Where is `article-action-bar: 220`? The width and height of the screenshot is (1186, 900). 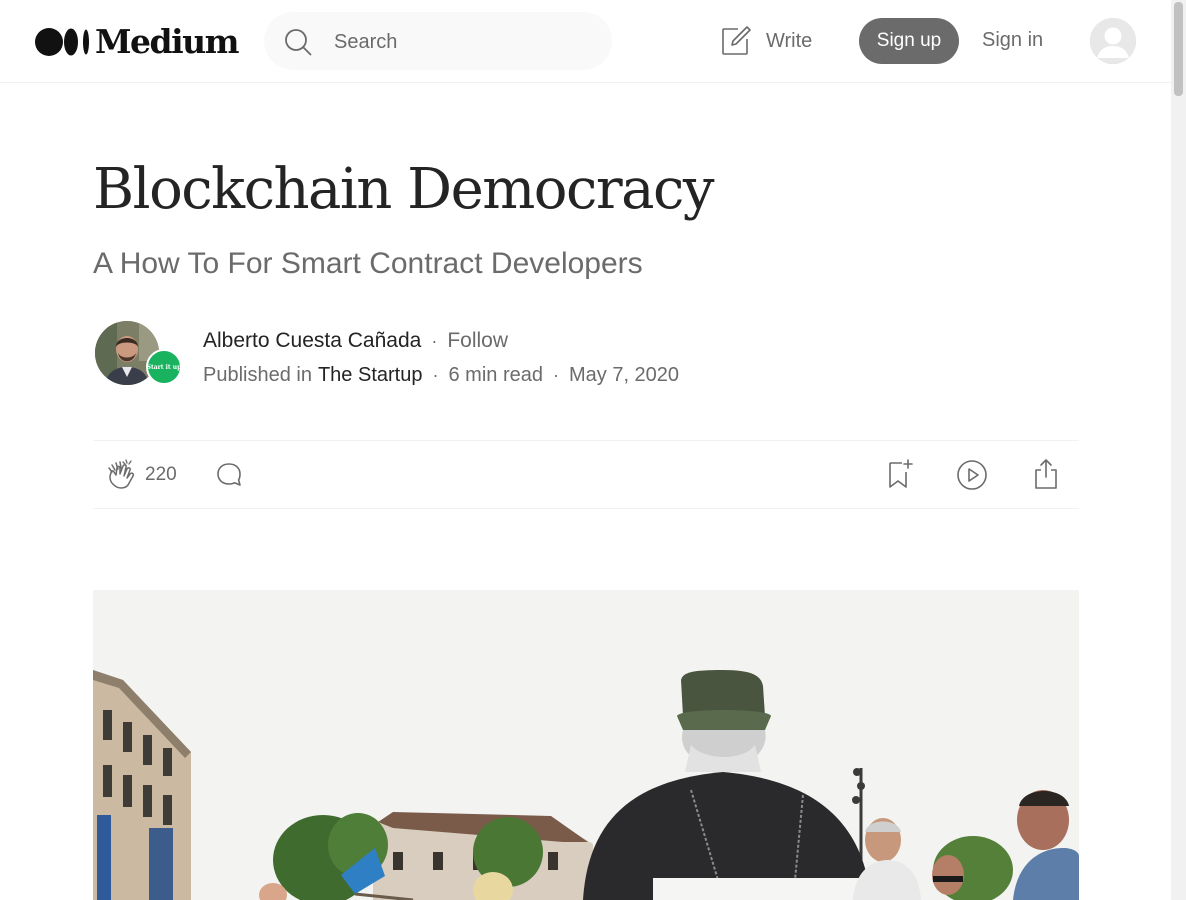 article-action-bar: 220 is located at coordinates (586, 474).